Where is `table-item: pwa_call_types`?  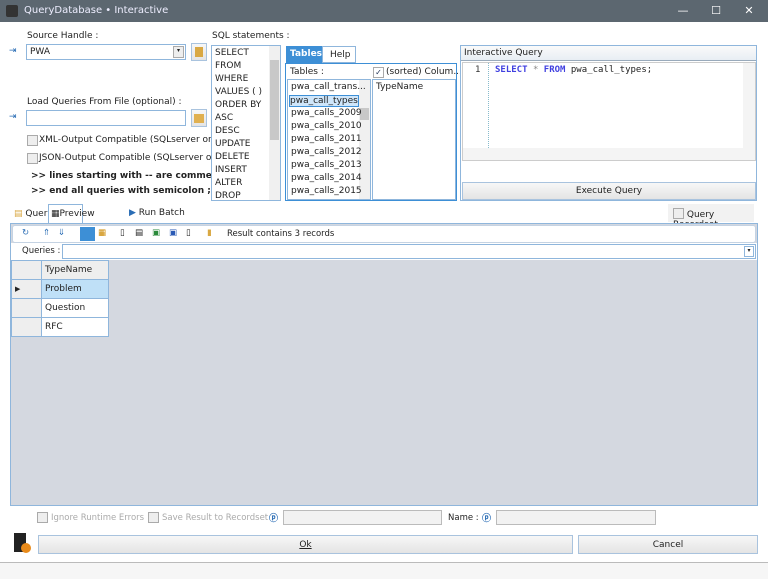
table-item: pwa_call_types is located at coordinates (324, 101).